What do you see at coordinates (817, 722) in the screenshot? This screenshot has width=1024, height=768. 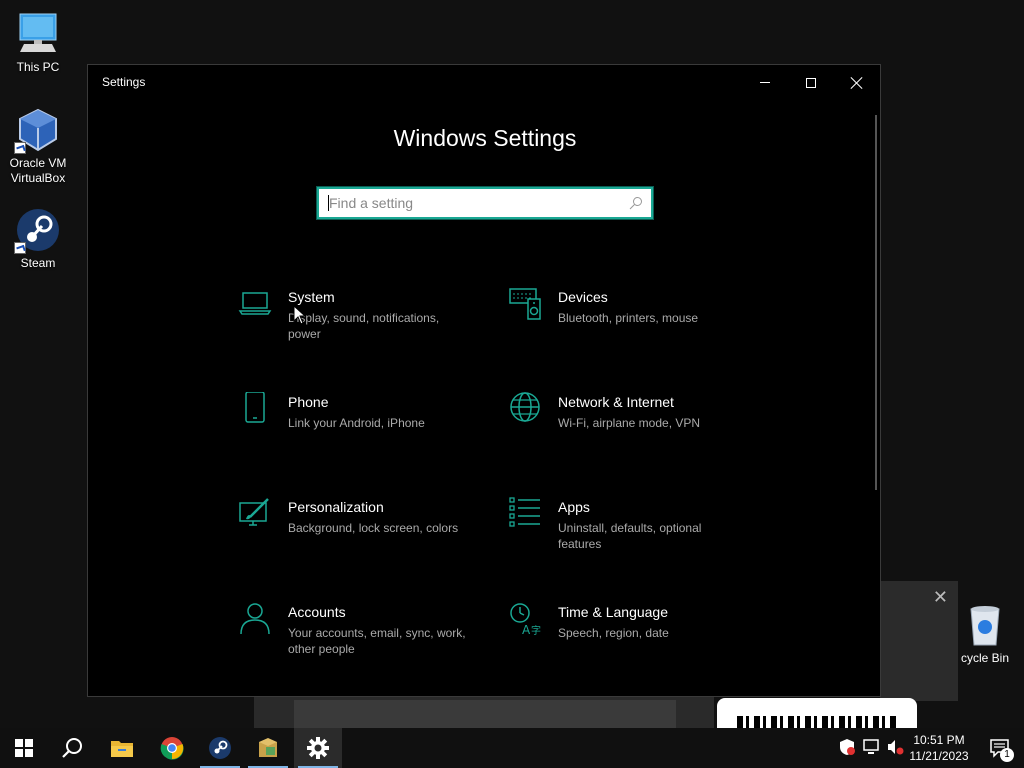 I see `qr-code-icon` at bounding box center [817, 722].